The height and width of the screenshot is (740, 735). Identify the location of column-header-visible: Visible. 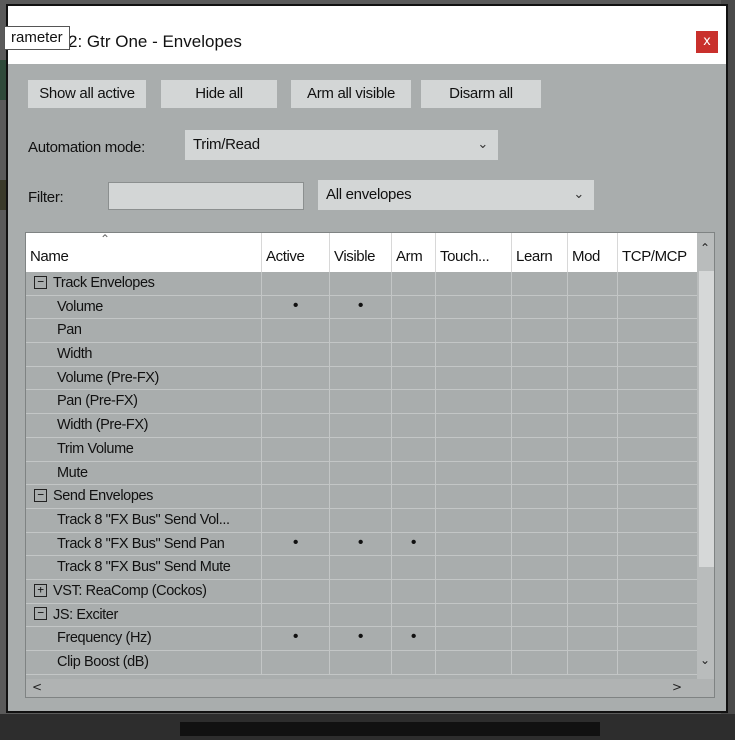
(361, 252).